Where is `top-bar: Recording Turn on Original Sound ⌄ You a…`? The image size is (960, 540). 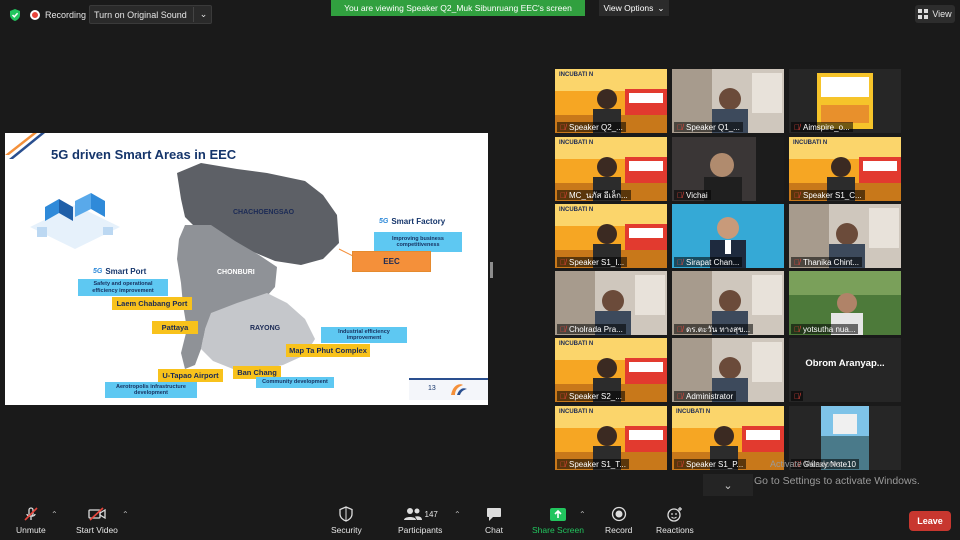 top-bar: Recording Turn on Original Sound ⌄ You a… is located at coordinates (480, 15).